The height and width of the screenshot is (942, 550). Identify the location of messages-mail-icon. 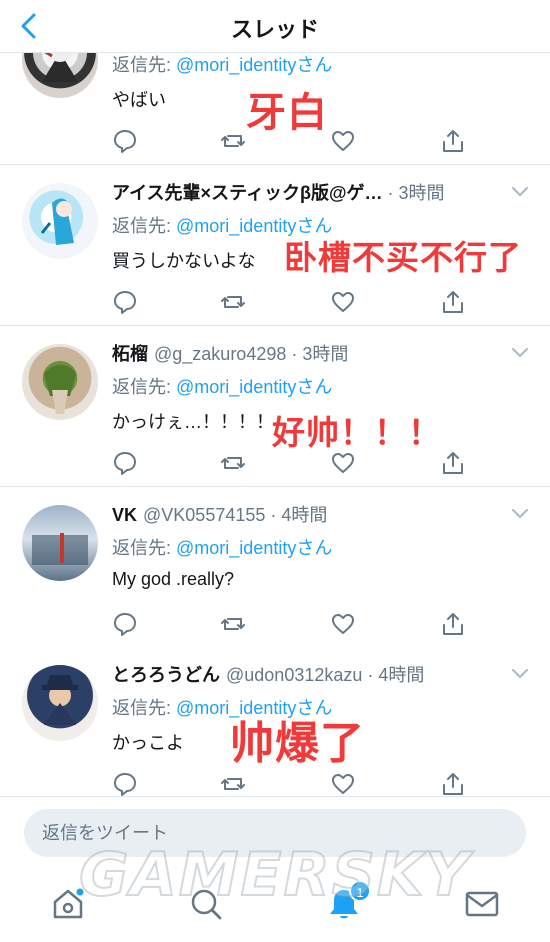
(482, 904).